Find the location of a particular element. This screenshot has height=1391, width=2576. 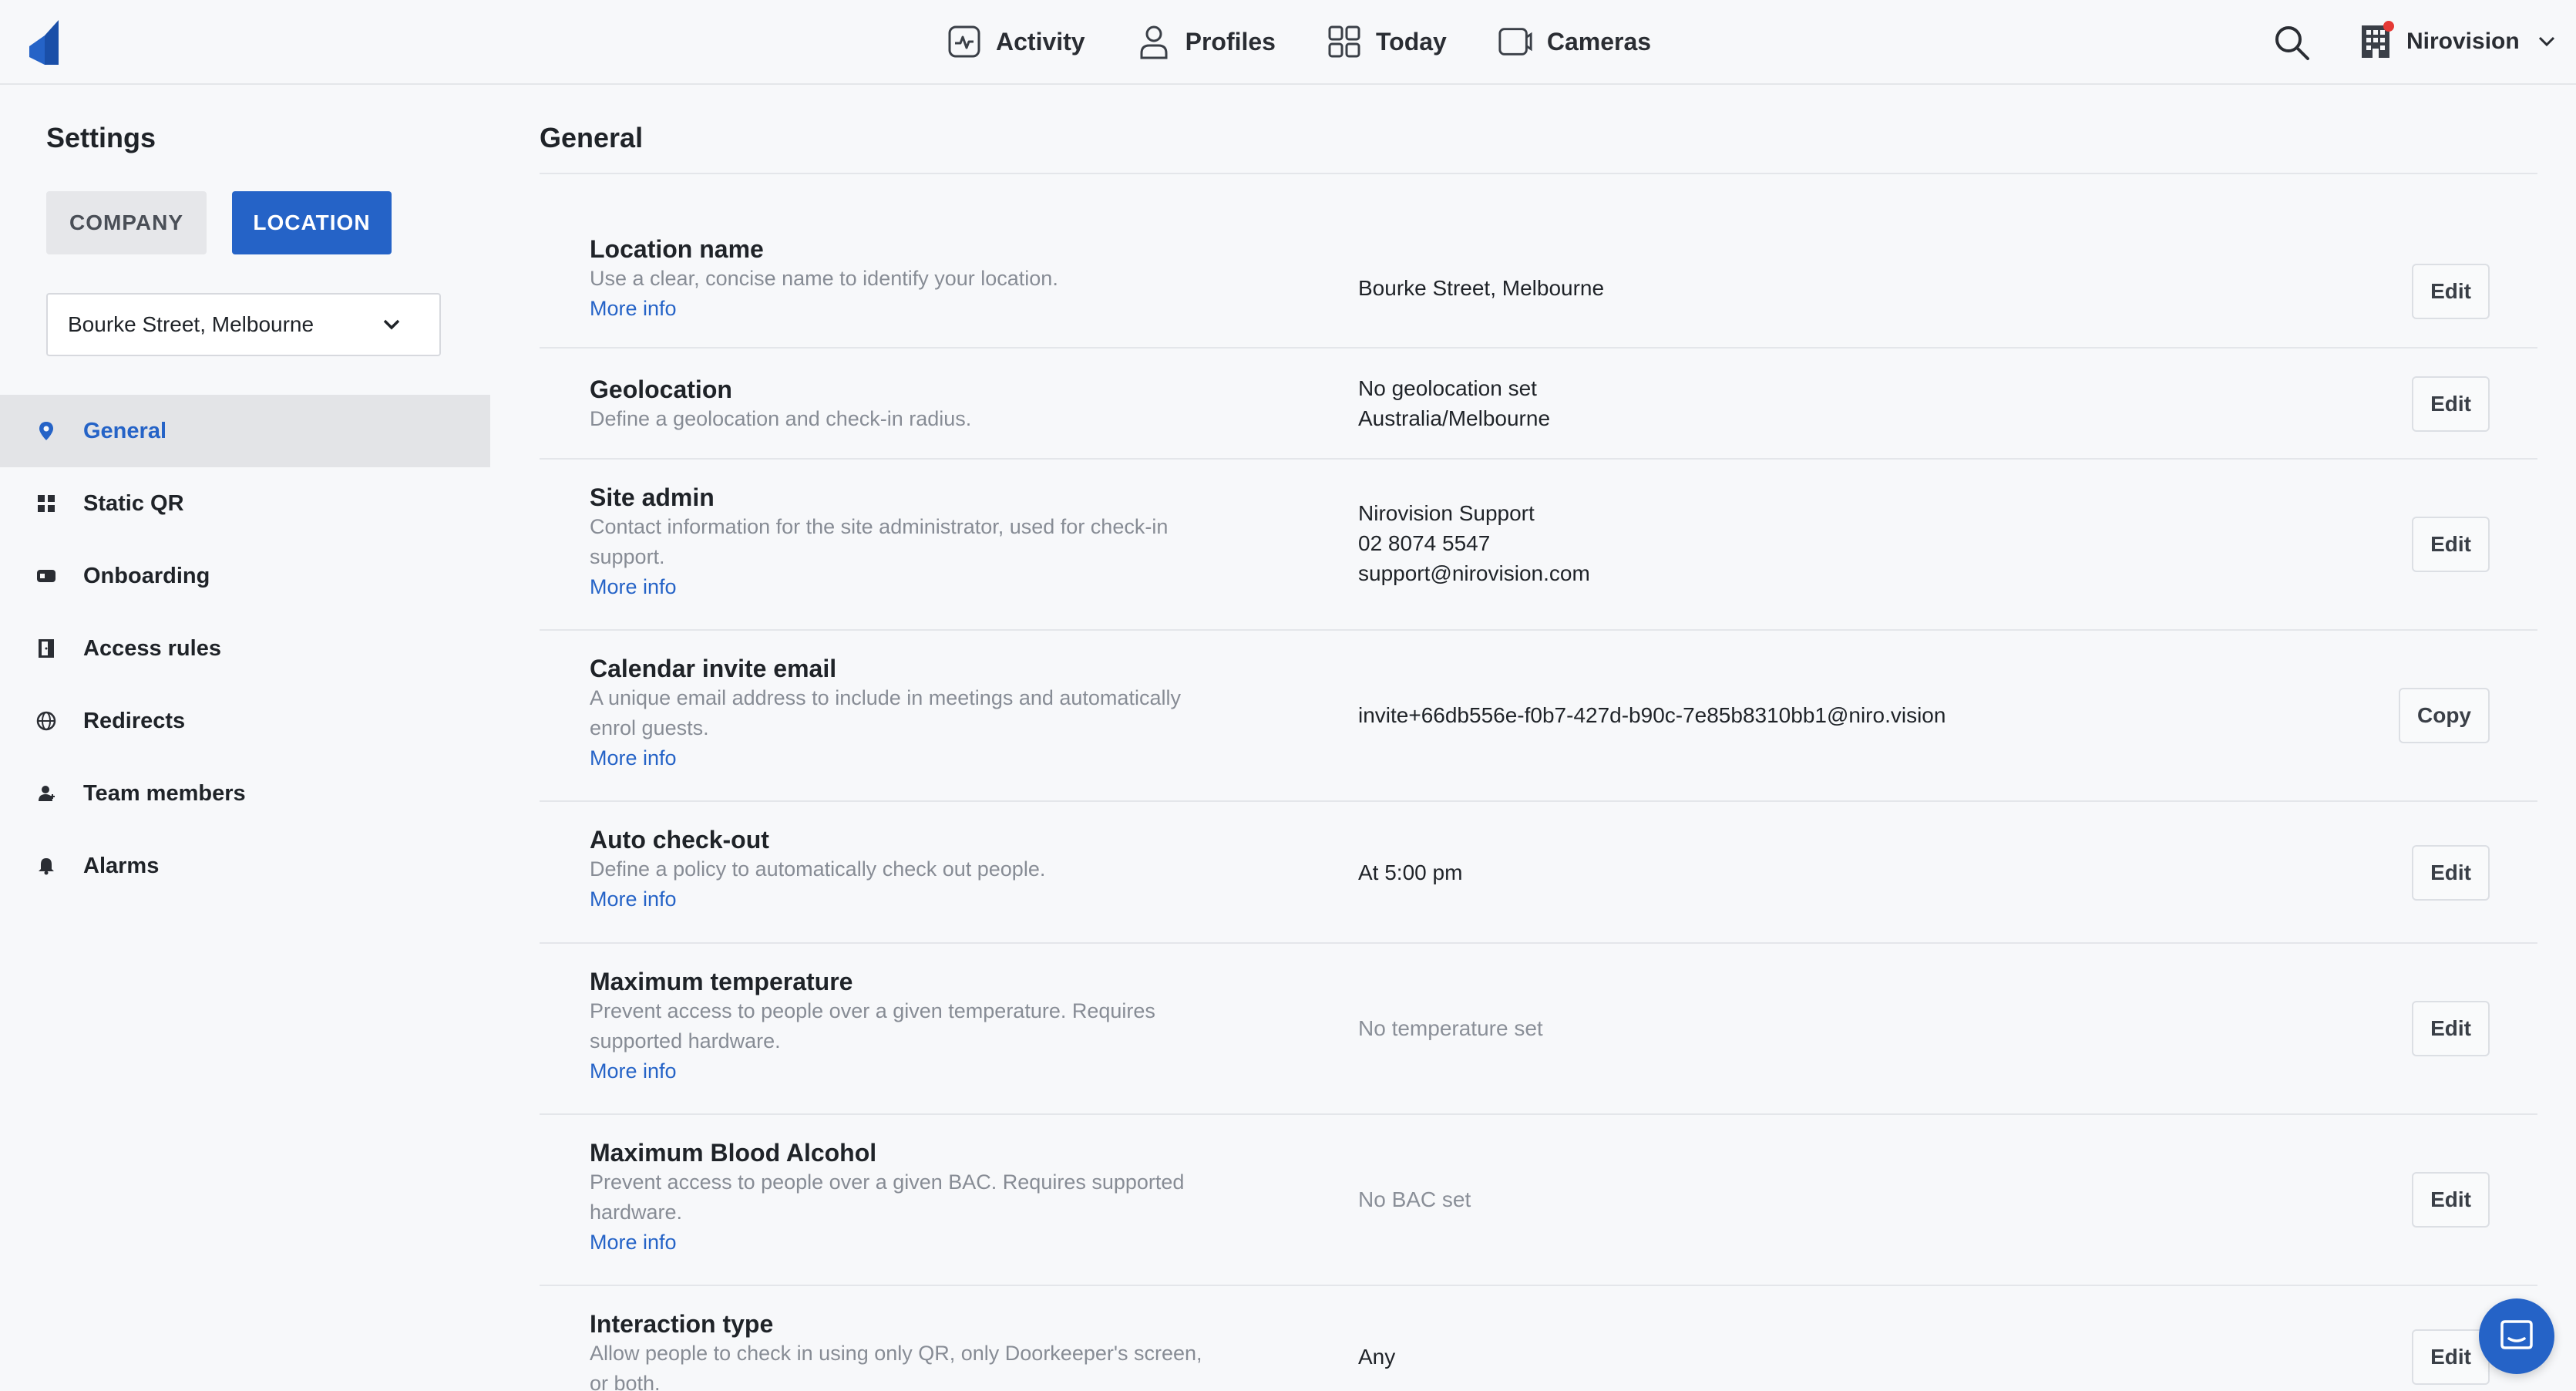

setting-value: No temperature set is located at coordinates (1450, 1028).